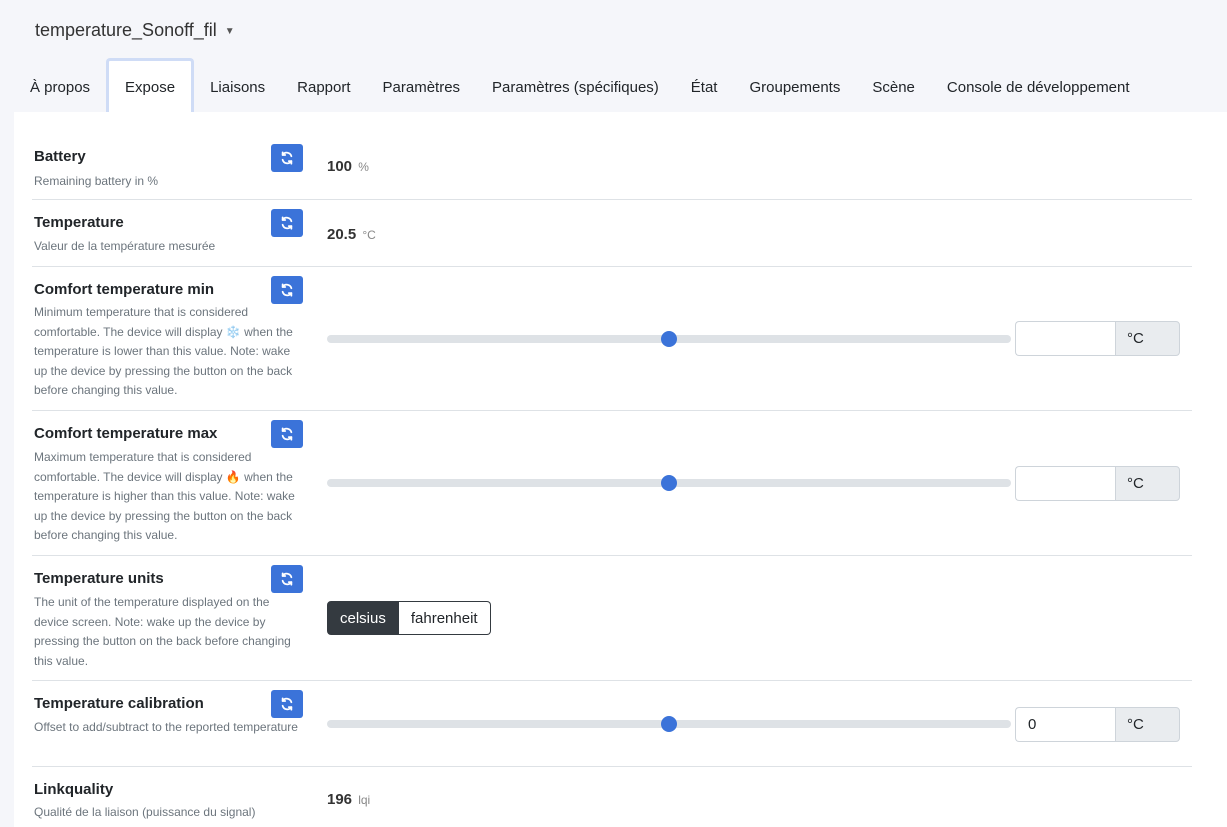  I want to click on temperature-units-toggle: celsius fahrenheit, so click(409, 618).